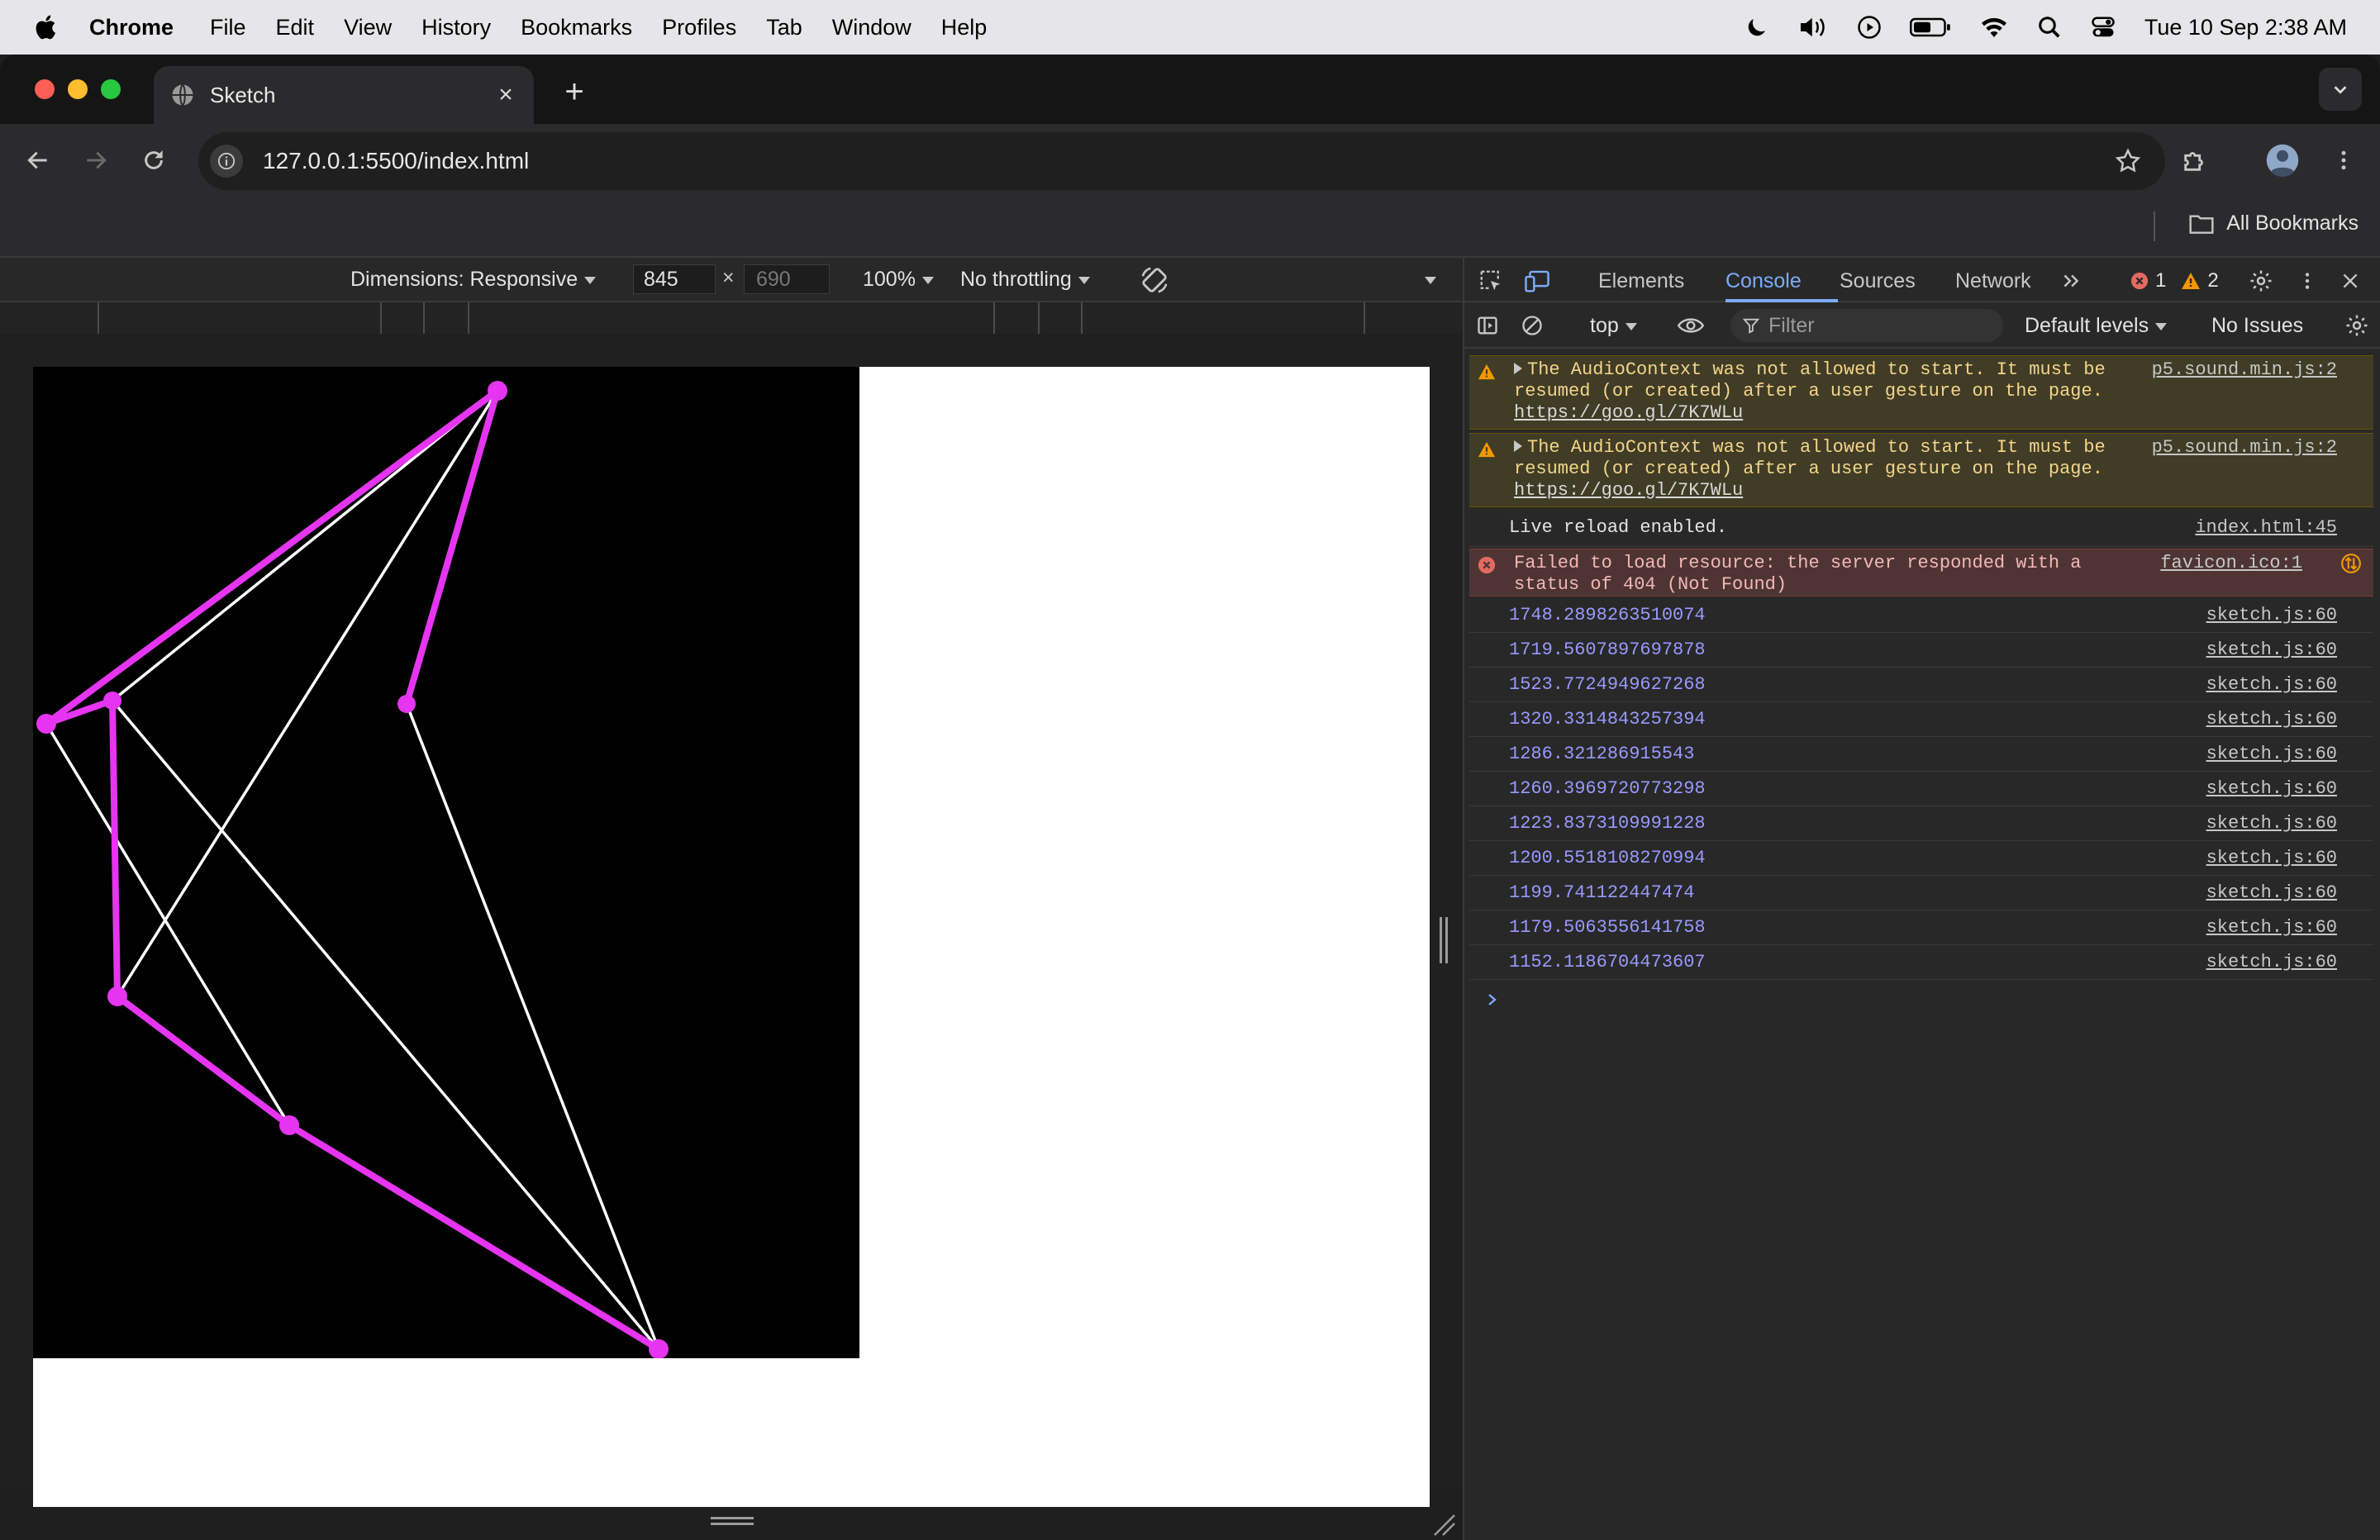  I want to click on menu-tab: Tab, so click(784, 27).